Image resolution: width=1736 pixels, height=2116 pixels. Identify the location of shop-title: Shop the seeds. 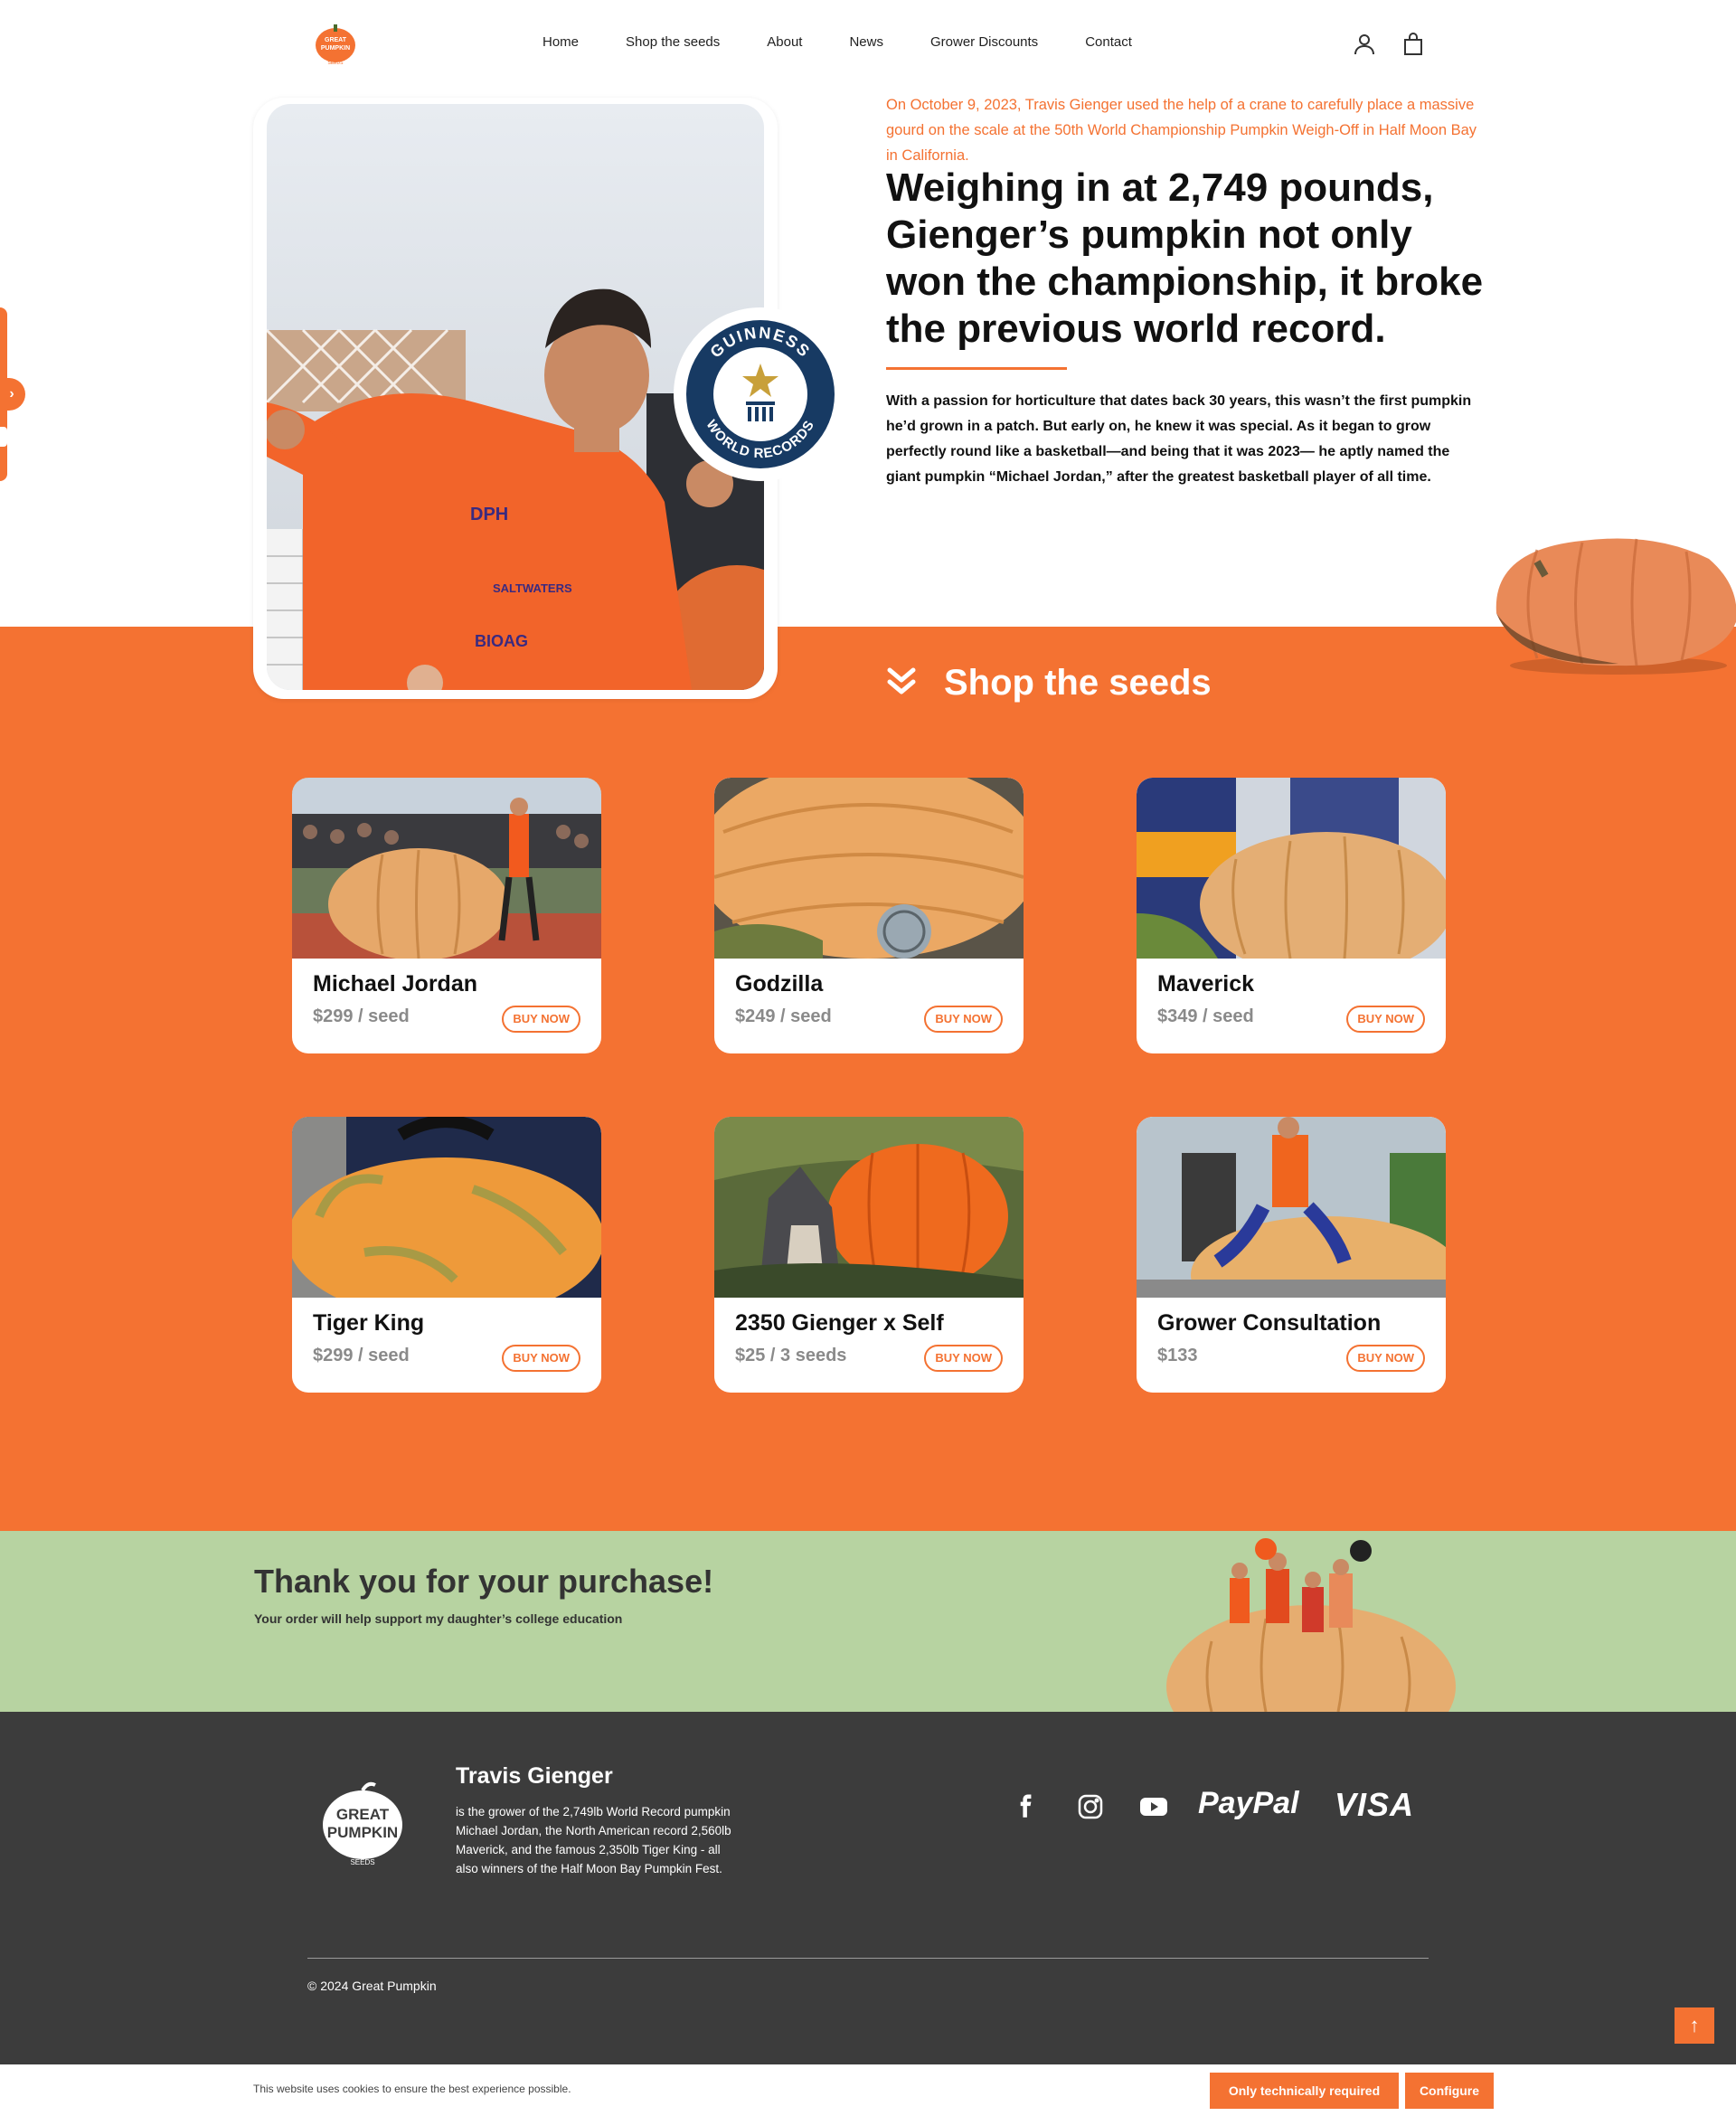
(1078, 682).